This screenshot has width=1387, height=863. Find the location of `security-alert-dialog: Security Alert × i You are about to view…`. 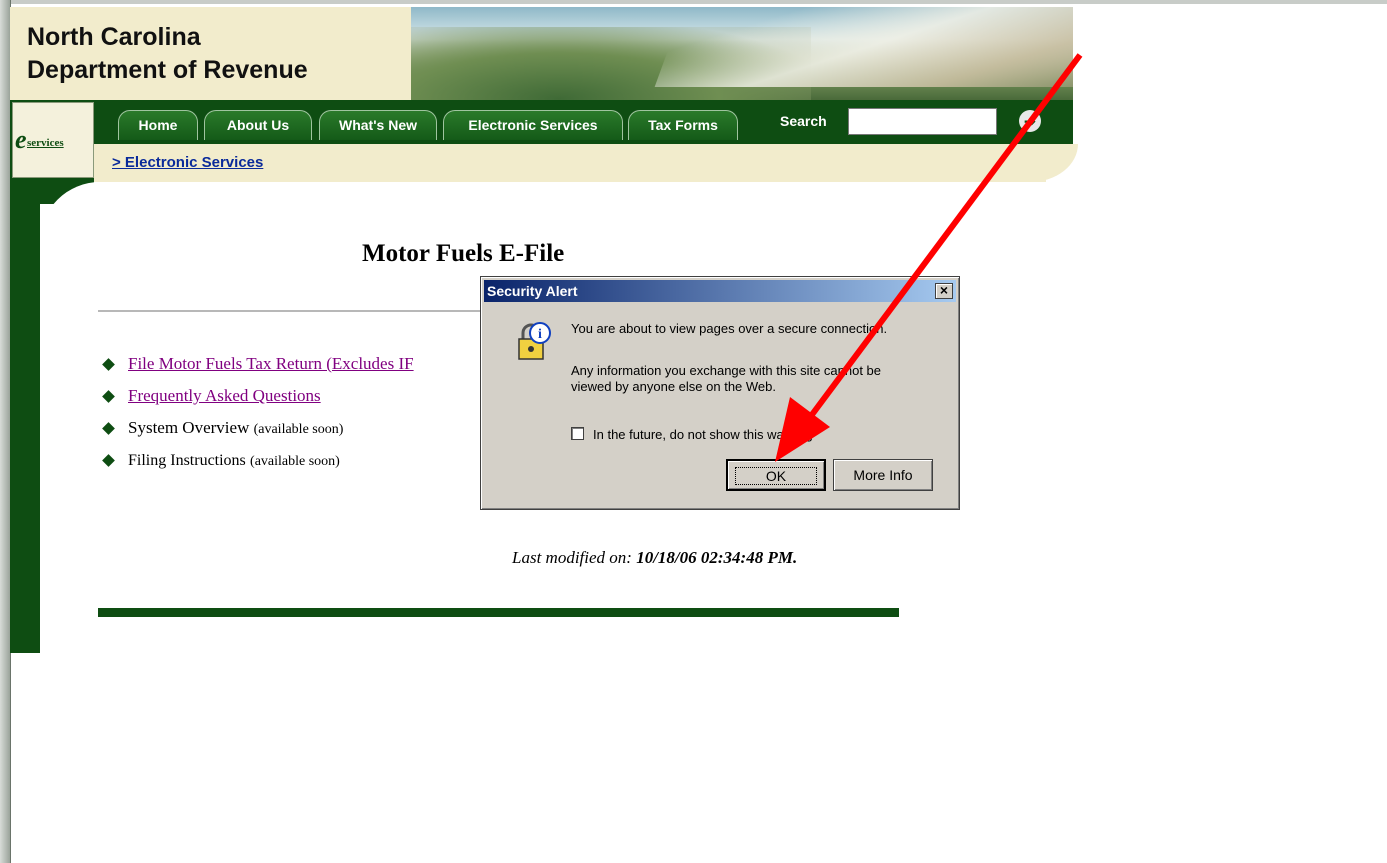

security-alert-dialog: Security Alert × i You are about to view… is located at coordinates (720, 393).